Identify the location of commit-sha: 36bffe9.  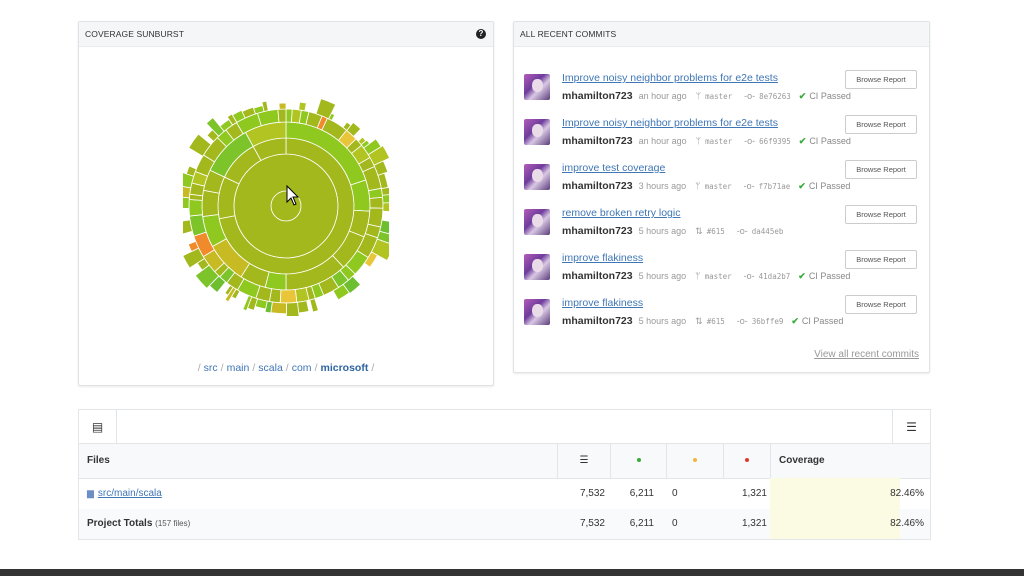
(768, 321).